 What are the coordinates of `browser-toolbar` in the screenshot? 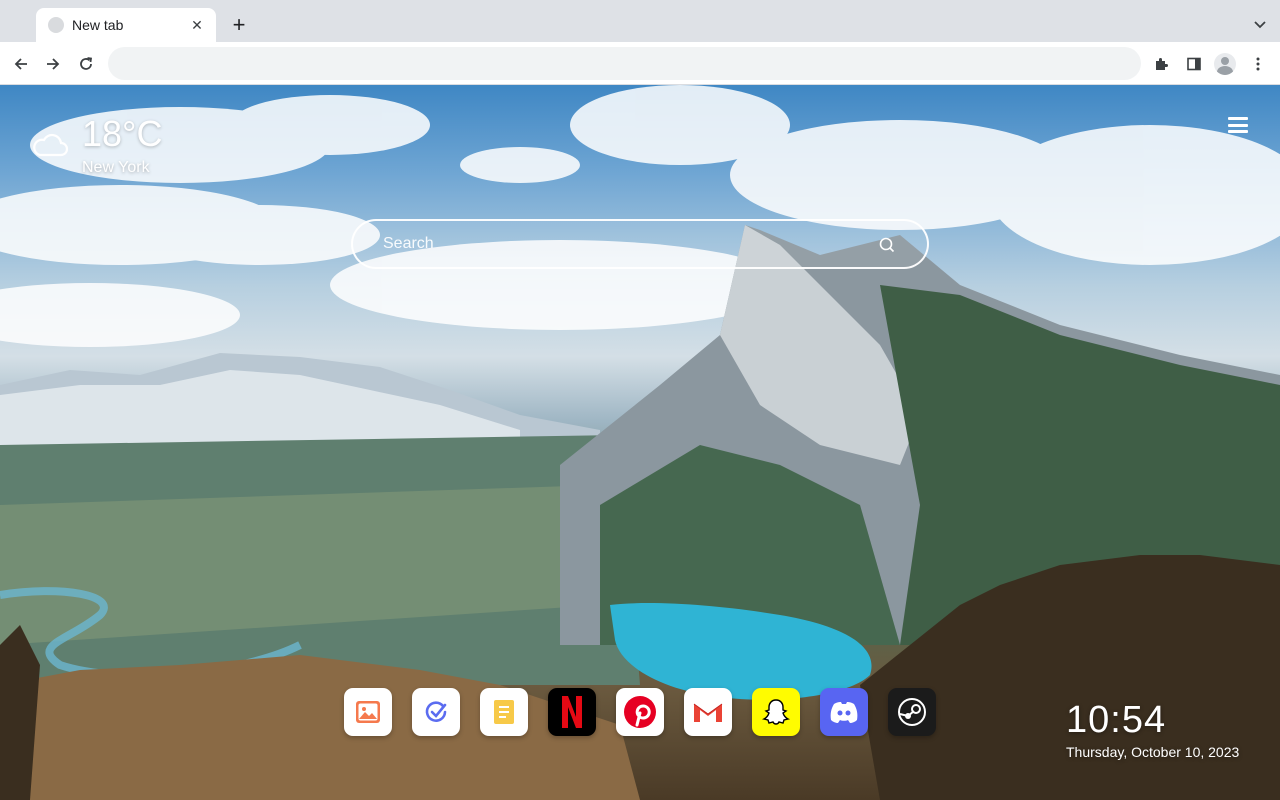 It's located at (640, 63).